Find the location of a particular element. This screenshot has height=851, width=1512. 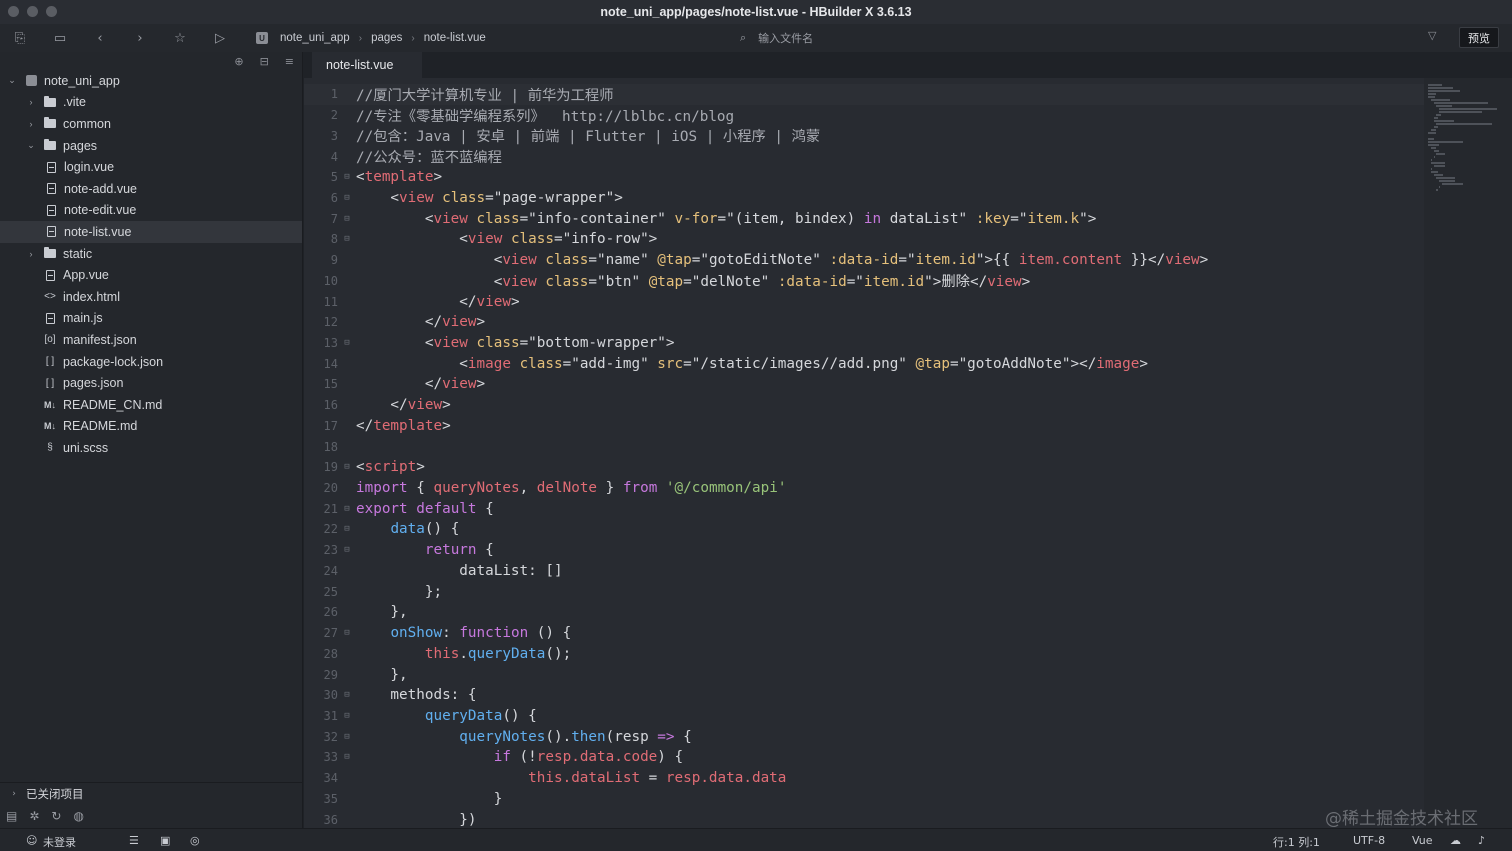

sync-icon: ☁ is located at coordinates (1455, 840).